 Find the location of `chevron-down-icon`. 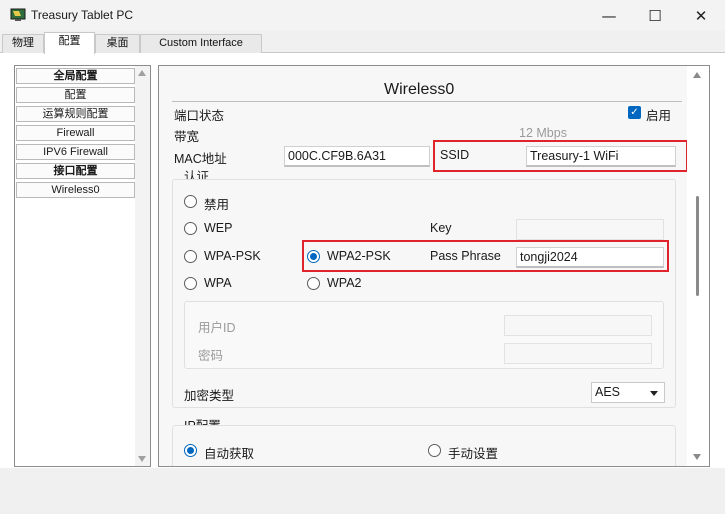

chevron-down-icon is located at coordinates (654, 393).